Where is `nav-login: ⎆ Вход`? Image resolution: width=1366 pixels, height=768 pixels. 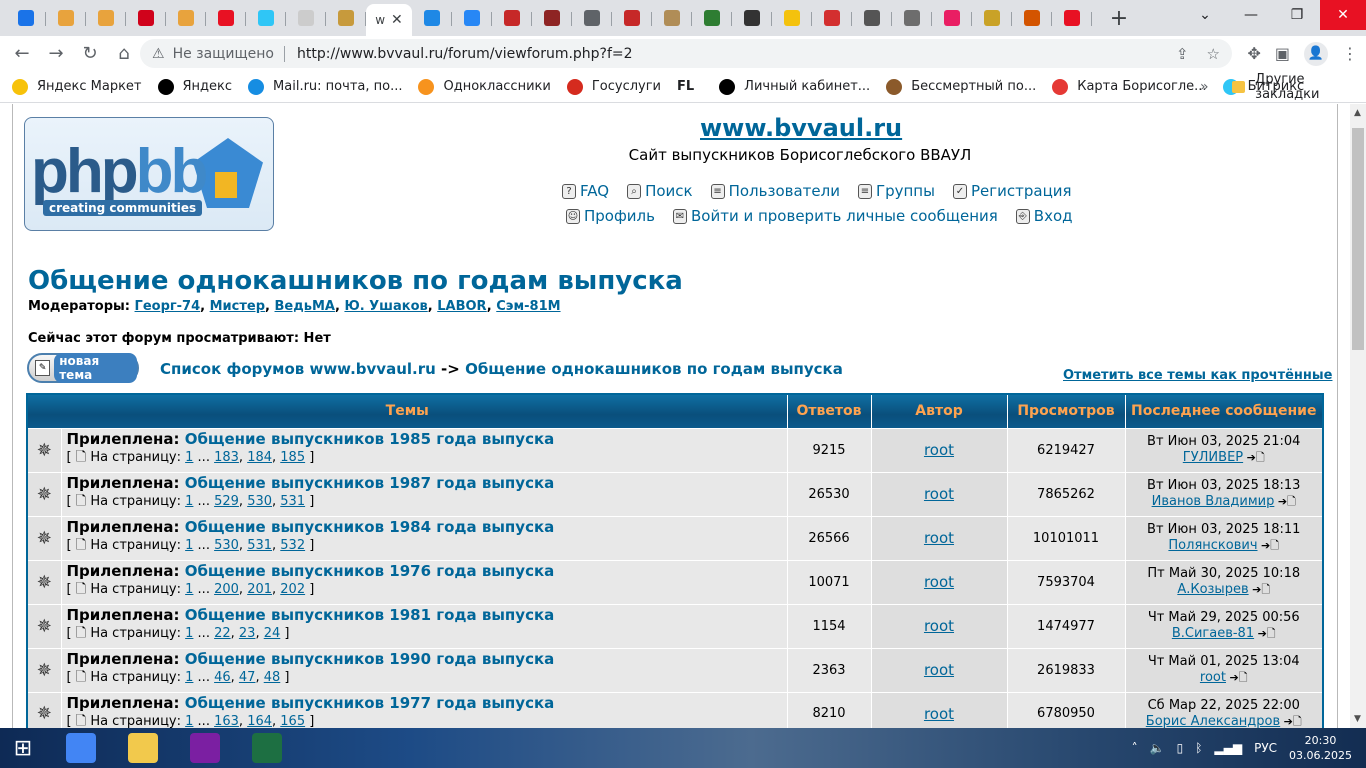 nav-login: ⎆ Вход is located at coordinates (1044, 216).